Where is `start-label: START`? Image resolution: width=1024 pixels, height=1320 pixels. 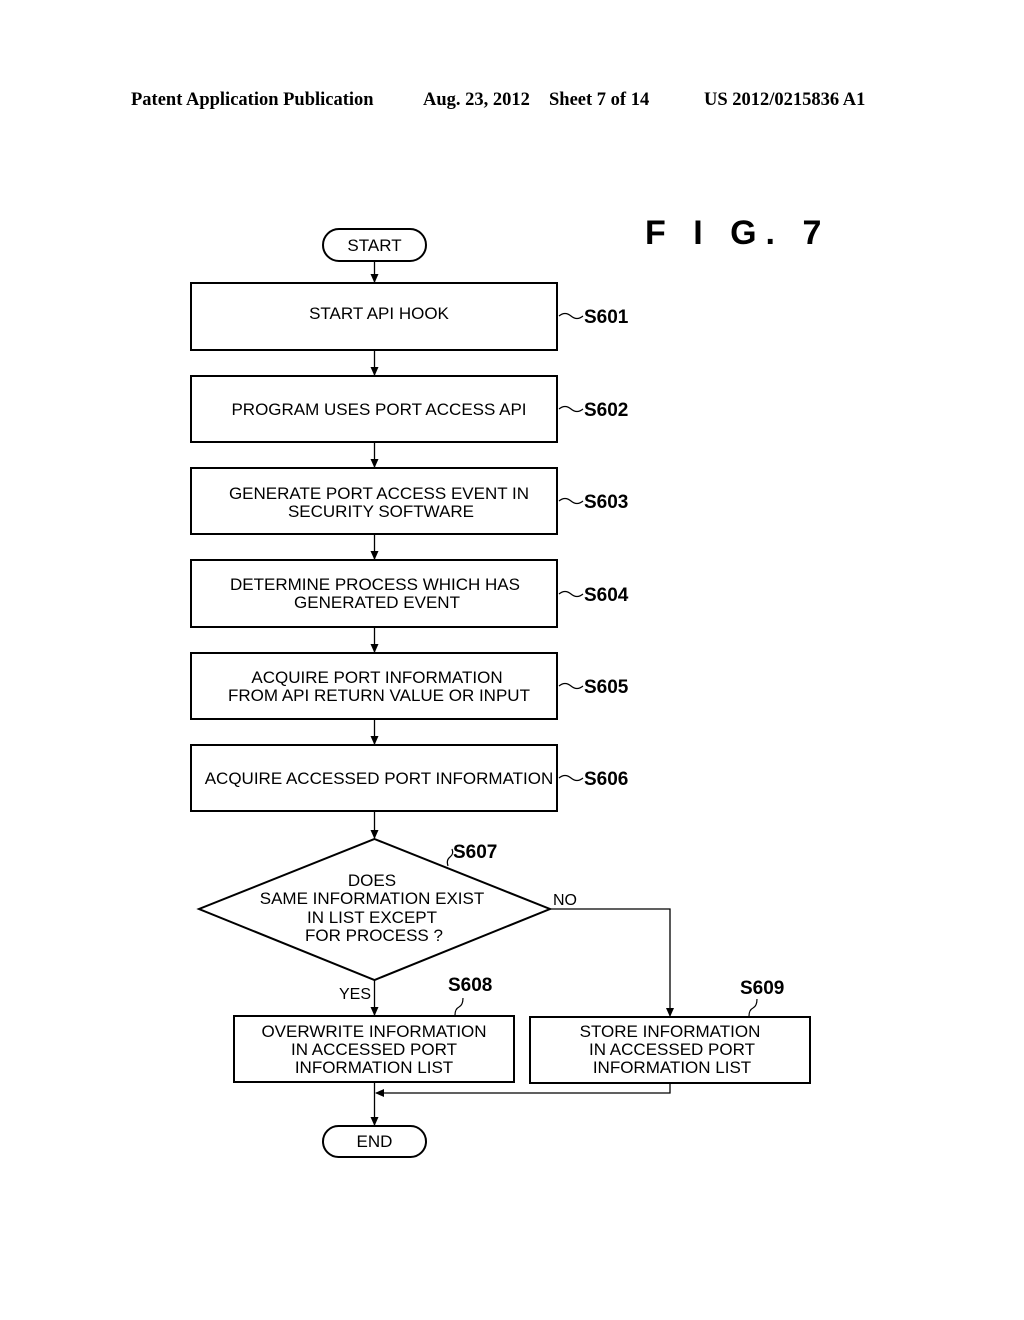 start-label: START is located at coordinates (374, 245).